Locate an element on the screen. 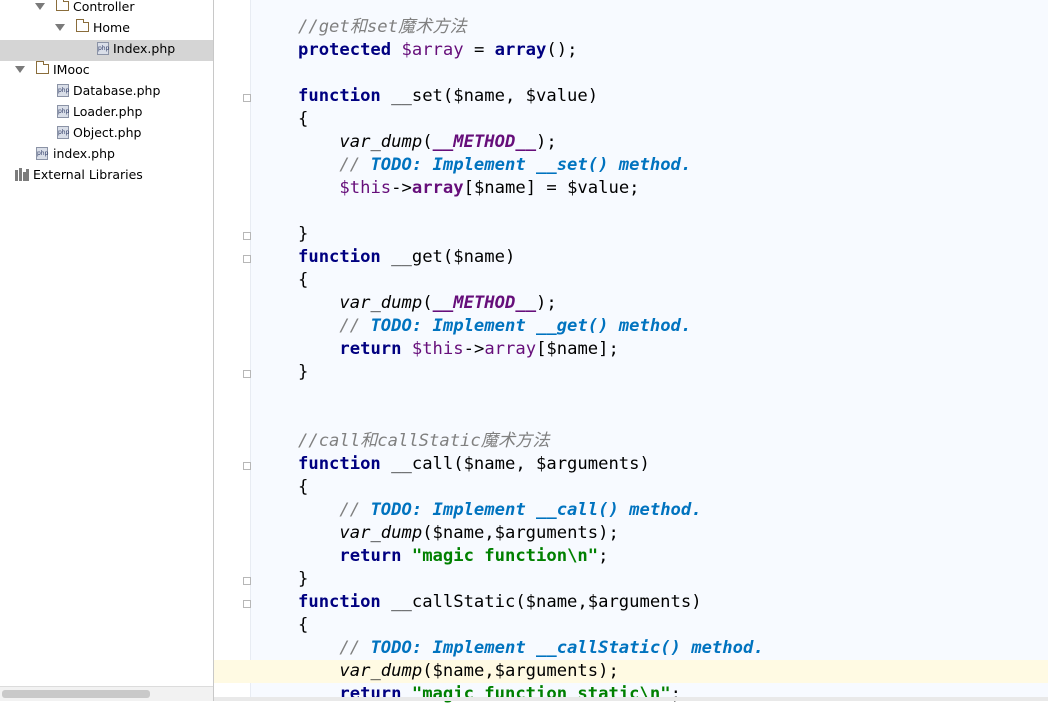 The width and height of the screenshot is (1048, 706). code-token: -> is located at coordinates (474, 349).